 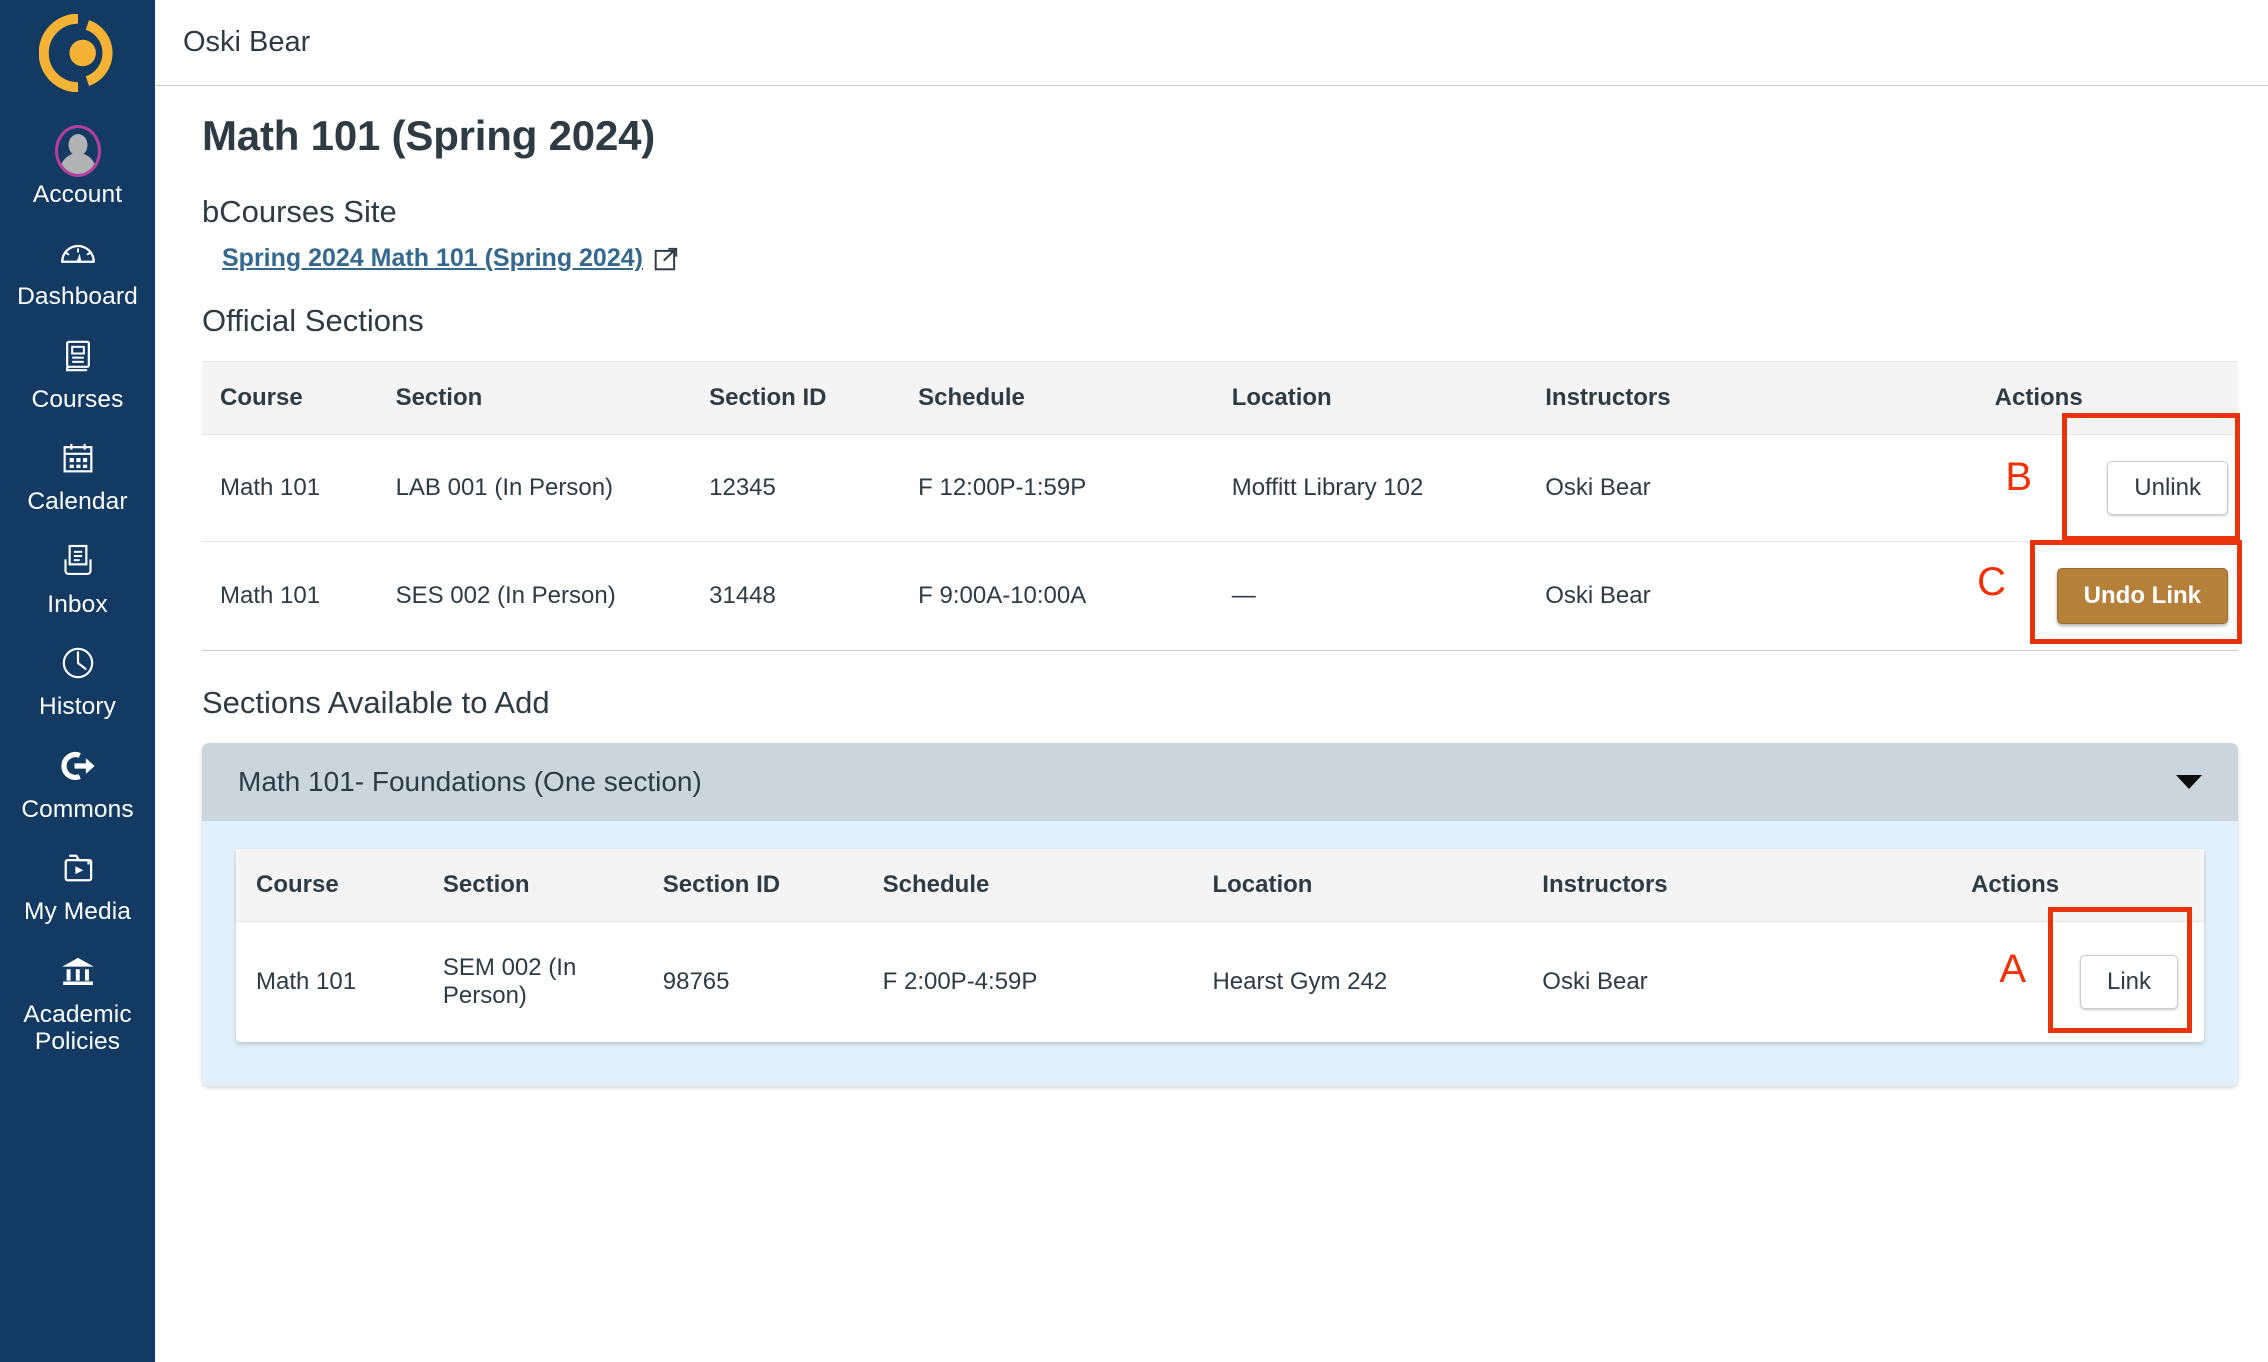 I want to click on user-name-label: Oski Bear, so click(x=247, y=42).